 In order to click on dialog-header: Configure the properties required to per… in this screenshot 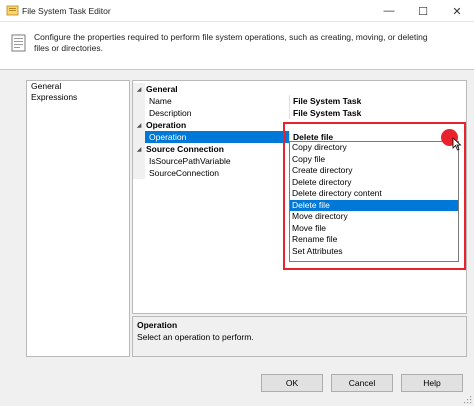, I will do `click(237, 46)`.